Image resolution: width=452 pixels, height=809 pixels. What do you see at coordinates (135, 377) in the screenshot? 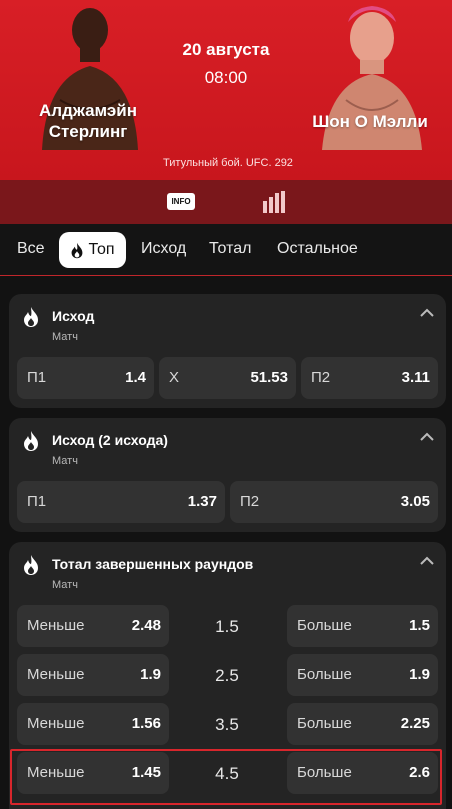
I see `odd-value: 1.4` at bounding box center [135, 377].